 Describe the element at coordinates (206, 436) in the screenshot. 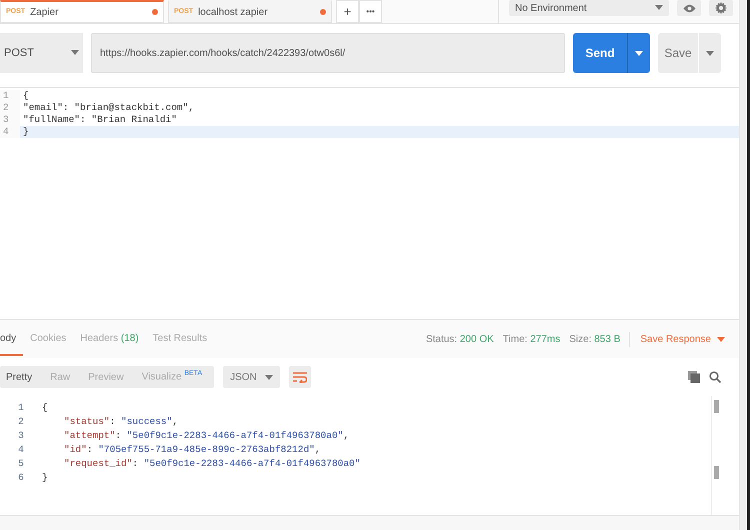

I see `code-line: "attempt": "5e0f9c1e-2283-4466-a7f4-01f4963780a0",` at that location.